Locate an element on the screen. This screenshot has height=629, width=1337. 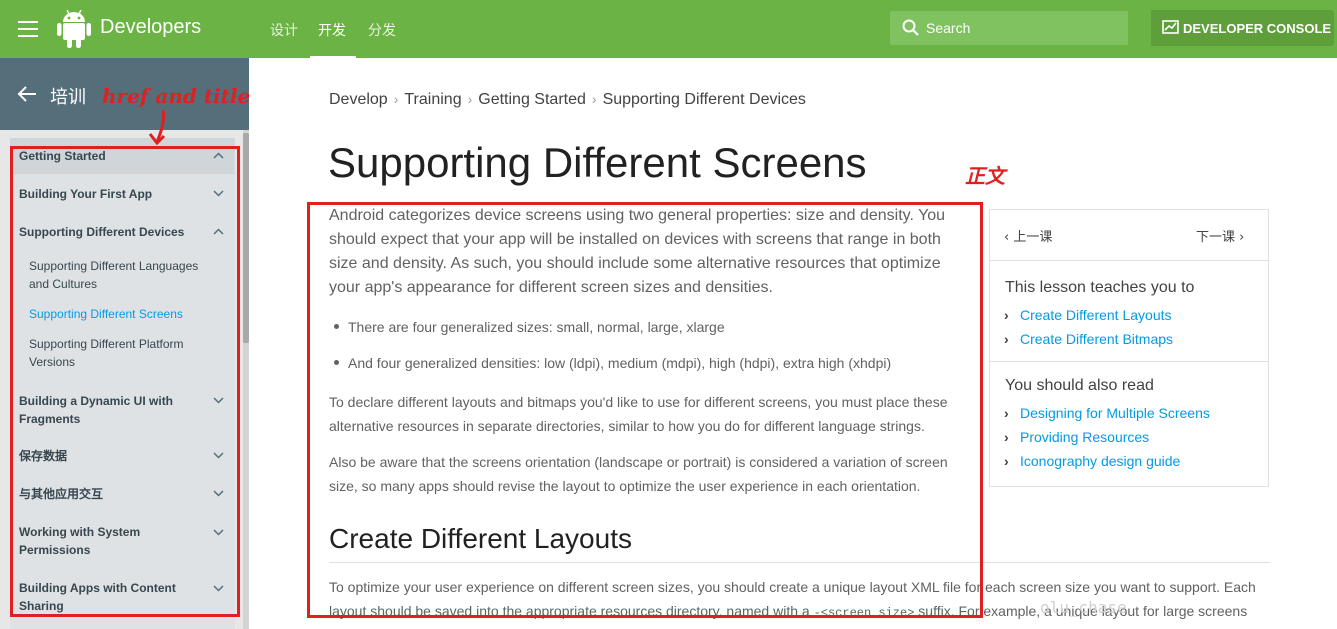
sidebar-annotation-label: href and title is located at coordinates (176, 96).